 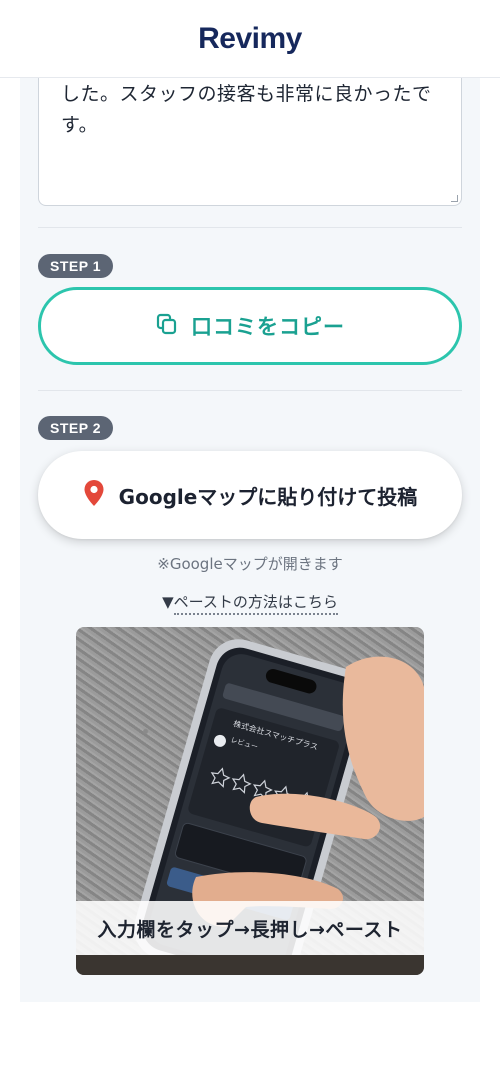 I want to click on copy-review-button: 口コミをコピー, so click(x=250, y=326).